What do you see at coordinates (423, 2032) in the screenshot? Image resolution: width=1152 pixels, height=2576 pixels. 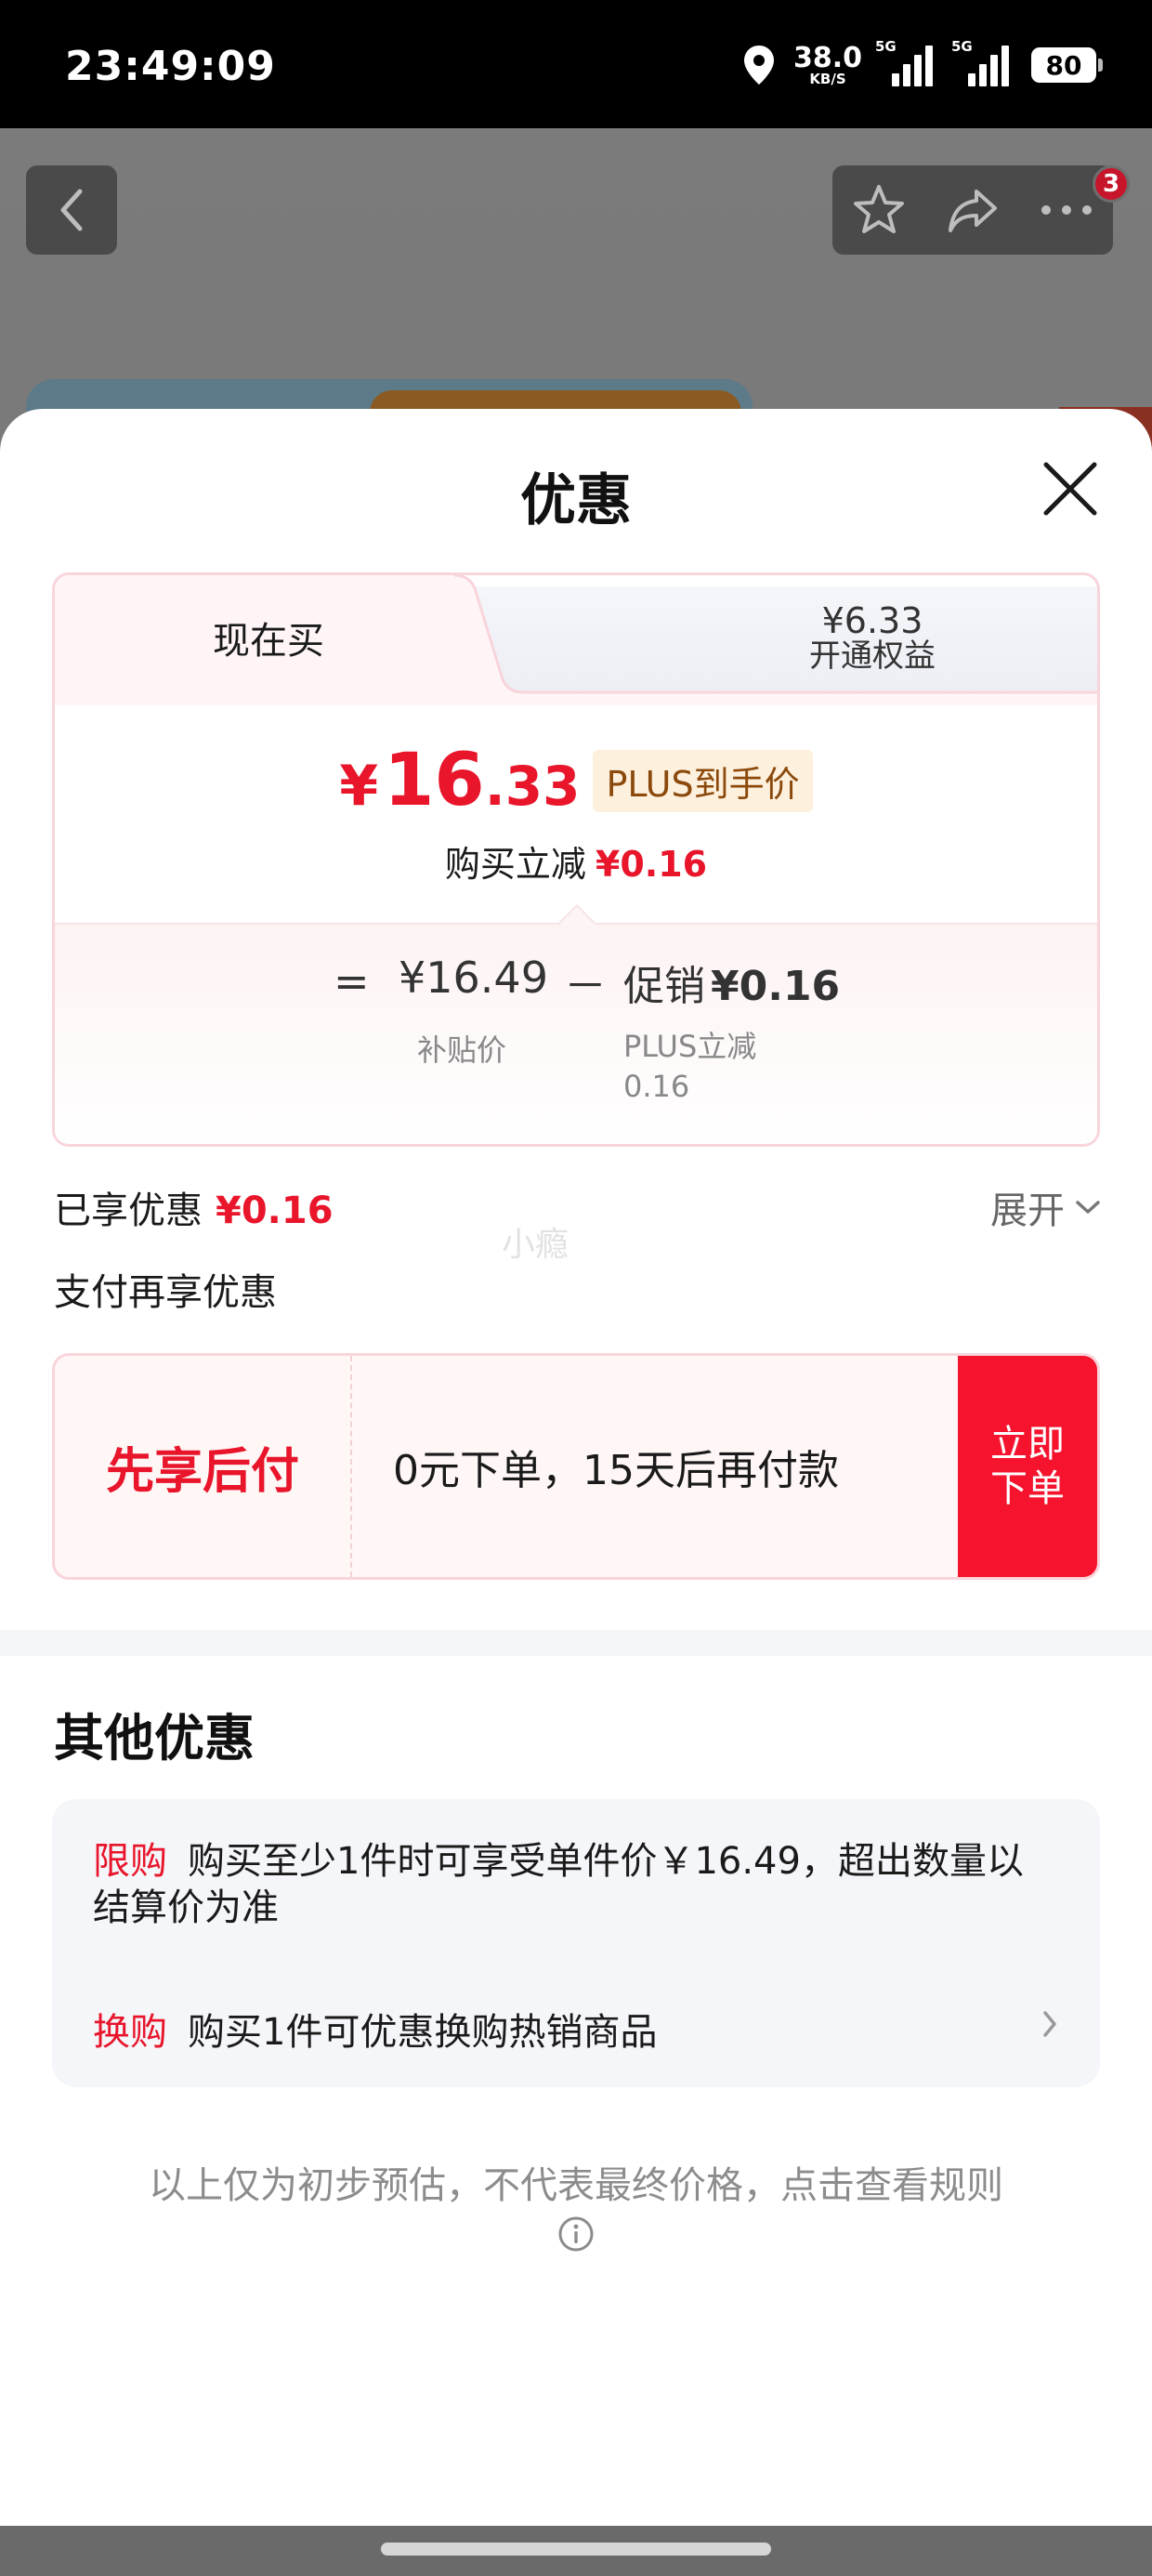 I see `offer-text: 购买1件可优惠换购热销商品` at bounding box center [423, 2032].